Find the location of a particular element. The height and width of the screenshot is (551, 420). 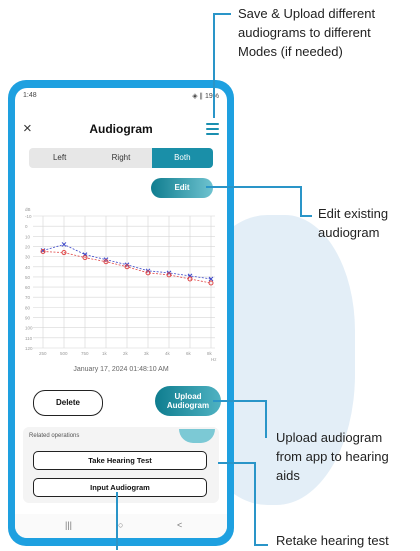

y-axis-unit: dB is located at coordinates (28, 209).